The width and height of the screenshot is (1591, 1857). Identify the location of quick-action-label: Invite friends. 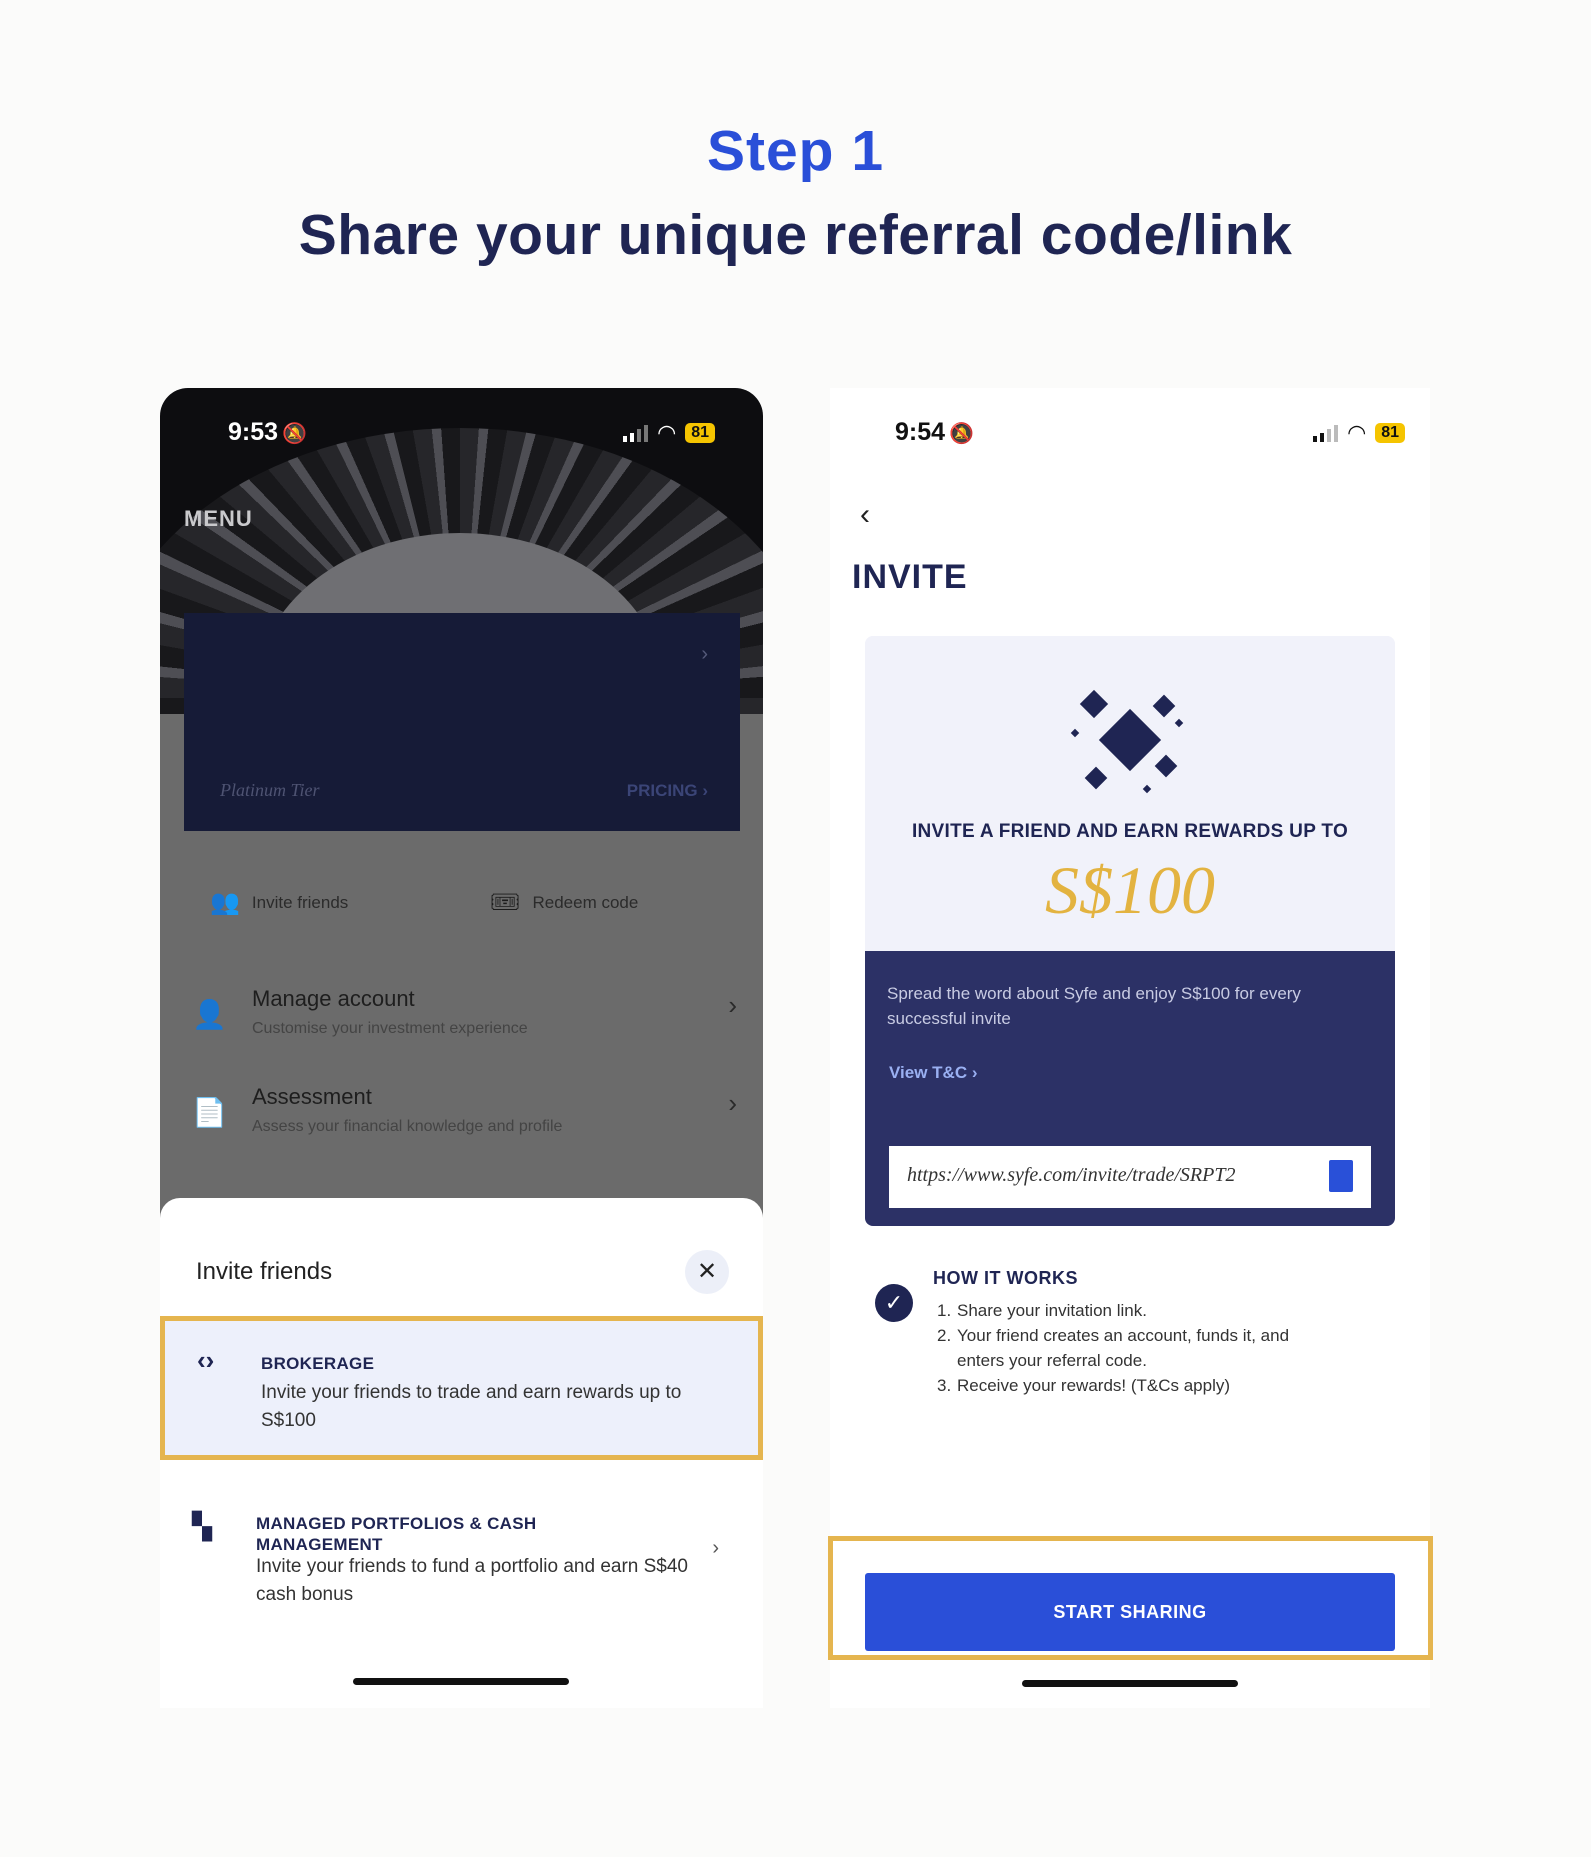
(300, 902).